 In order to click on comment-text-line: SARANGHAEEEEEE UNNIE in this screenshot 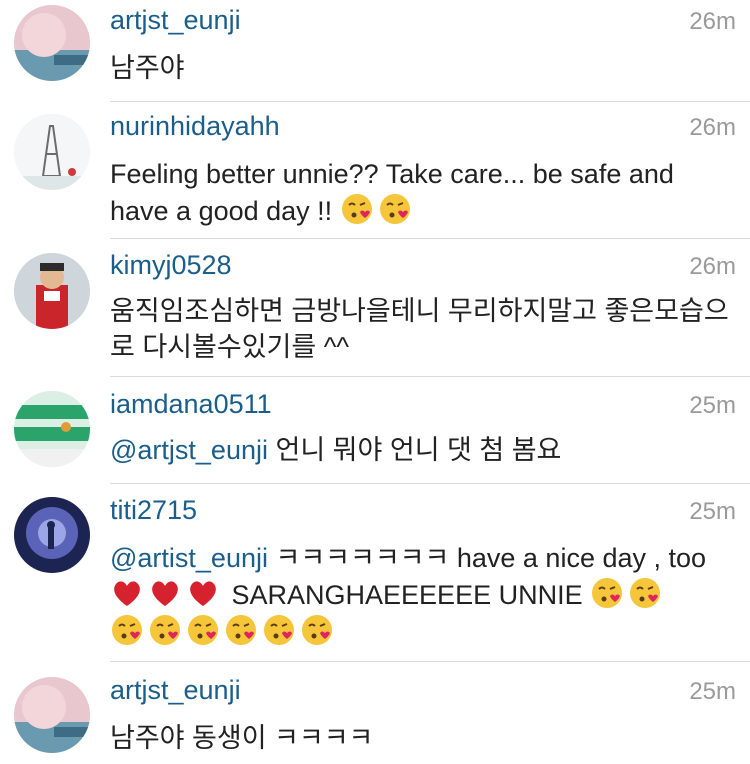, I will do `click(420, 594)`.